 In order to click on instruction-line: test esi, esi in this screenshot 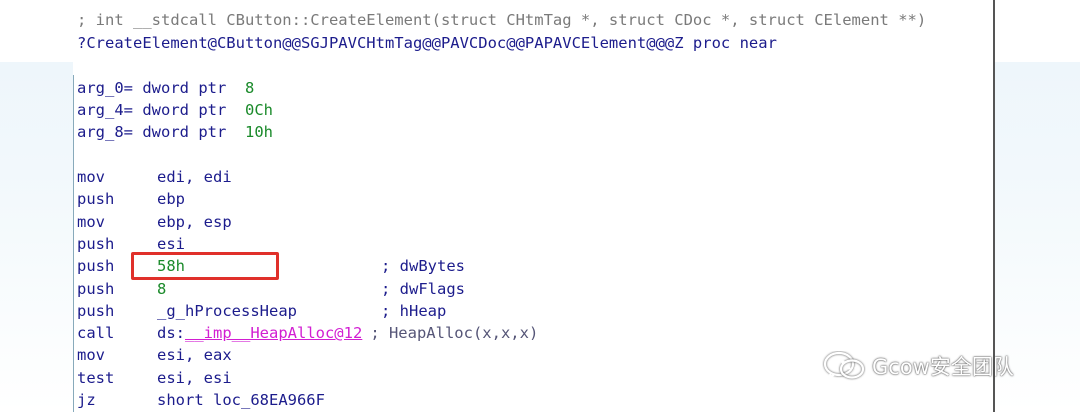, I will do `click(197, 378)`.